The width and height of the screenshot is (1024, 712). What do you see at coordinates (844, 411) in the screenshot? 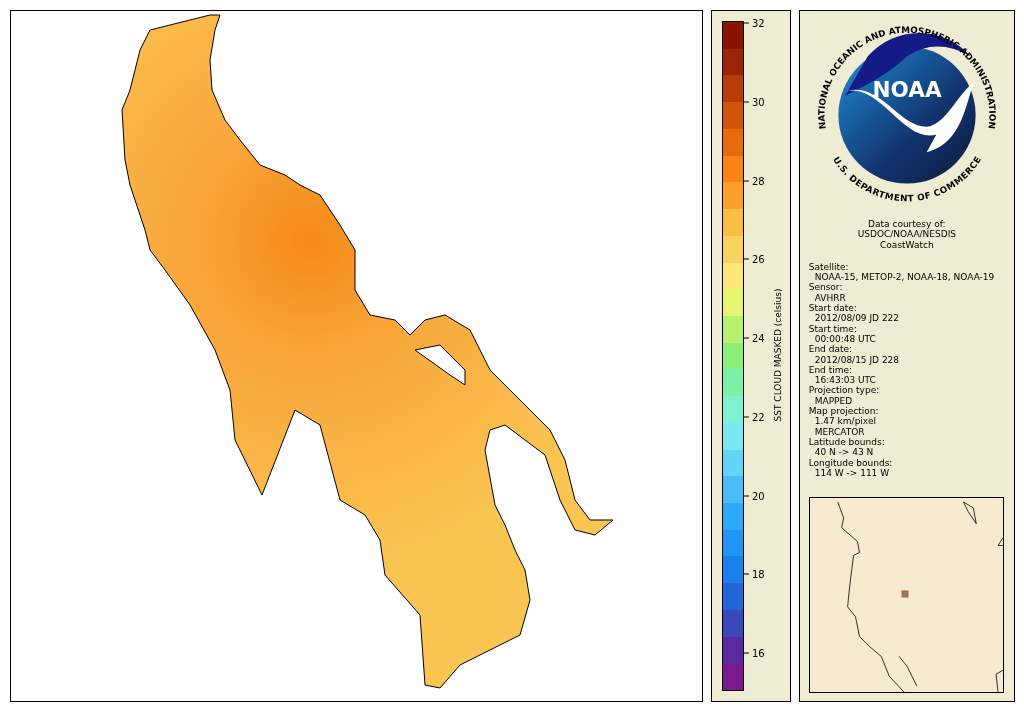
I see `metadata-label: Map projection:` at bounding box center [844, 411].